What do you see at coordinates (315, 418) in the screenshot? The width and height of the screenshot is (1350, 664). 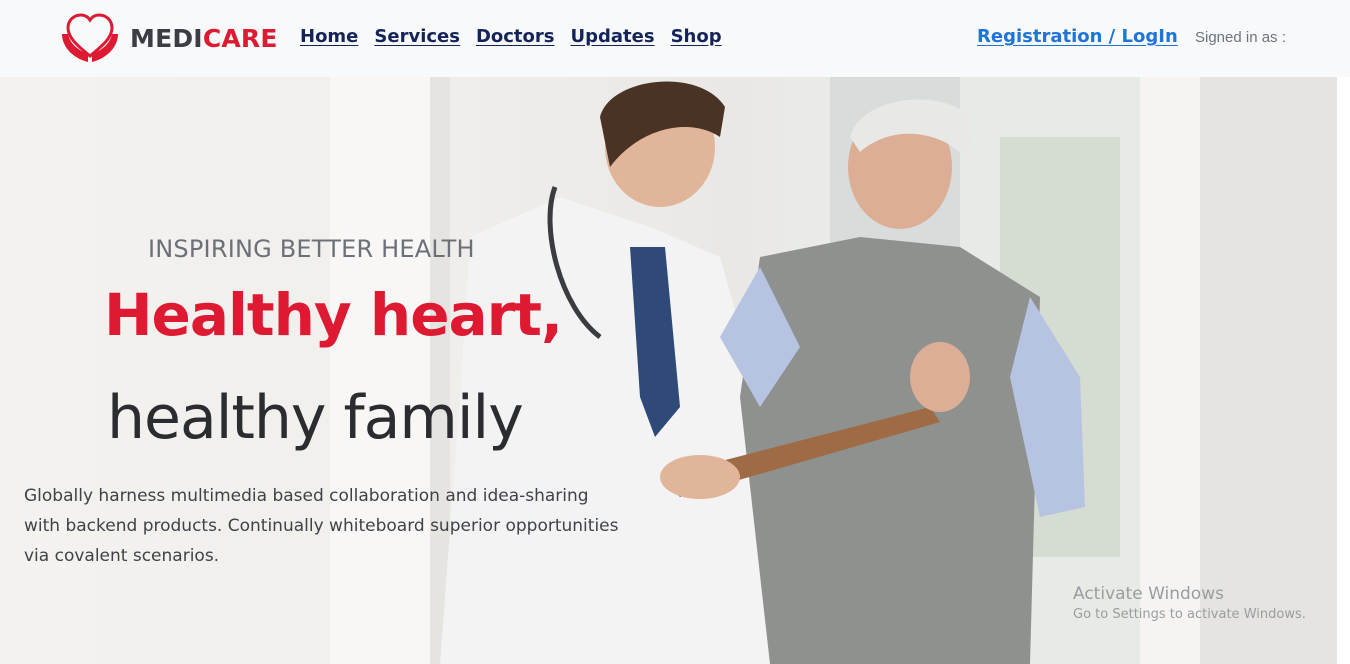 I see `hero-title-line-2: healthy family` at bounding box center [315, 418].